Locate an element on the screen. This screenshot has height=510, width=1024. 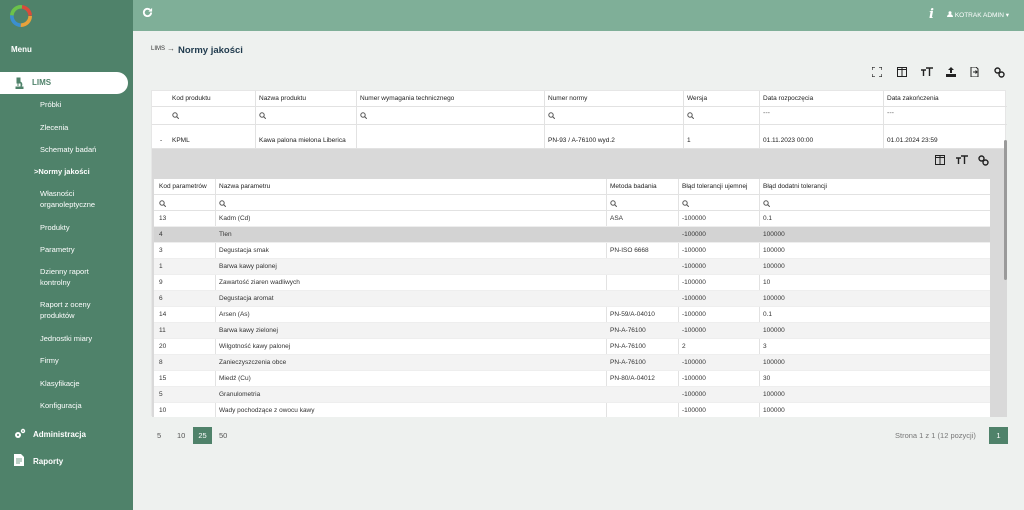
cell-blad-dodatni: 100000 is located at coordinates (774, 250).